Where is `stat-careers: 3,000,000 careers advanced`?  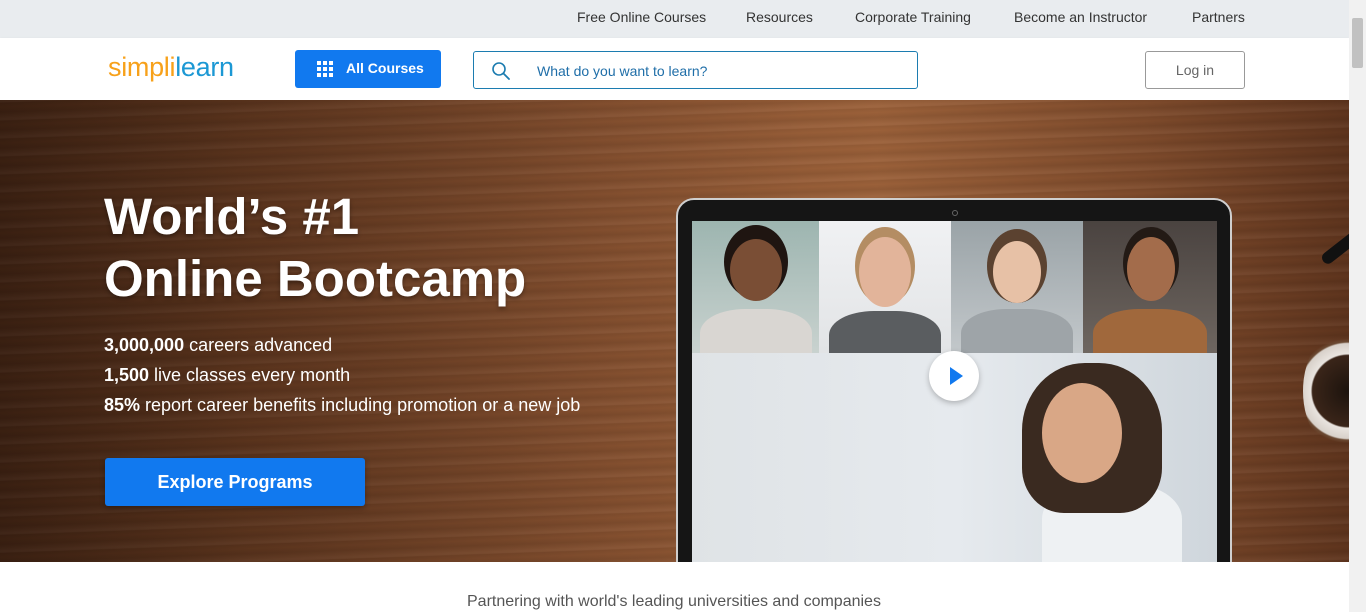
stat-careers: 3,000,000 careers advanced is located at coordinates (342, 345).